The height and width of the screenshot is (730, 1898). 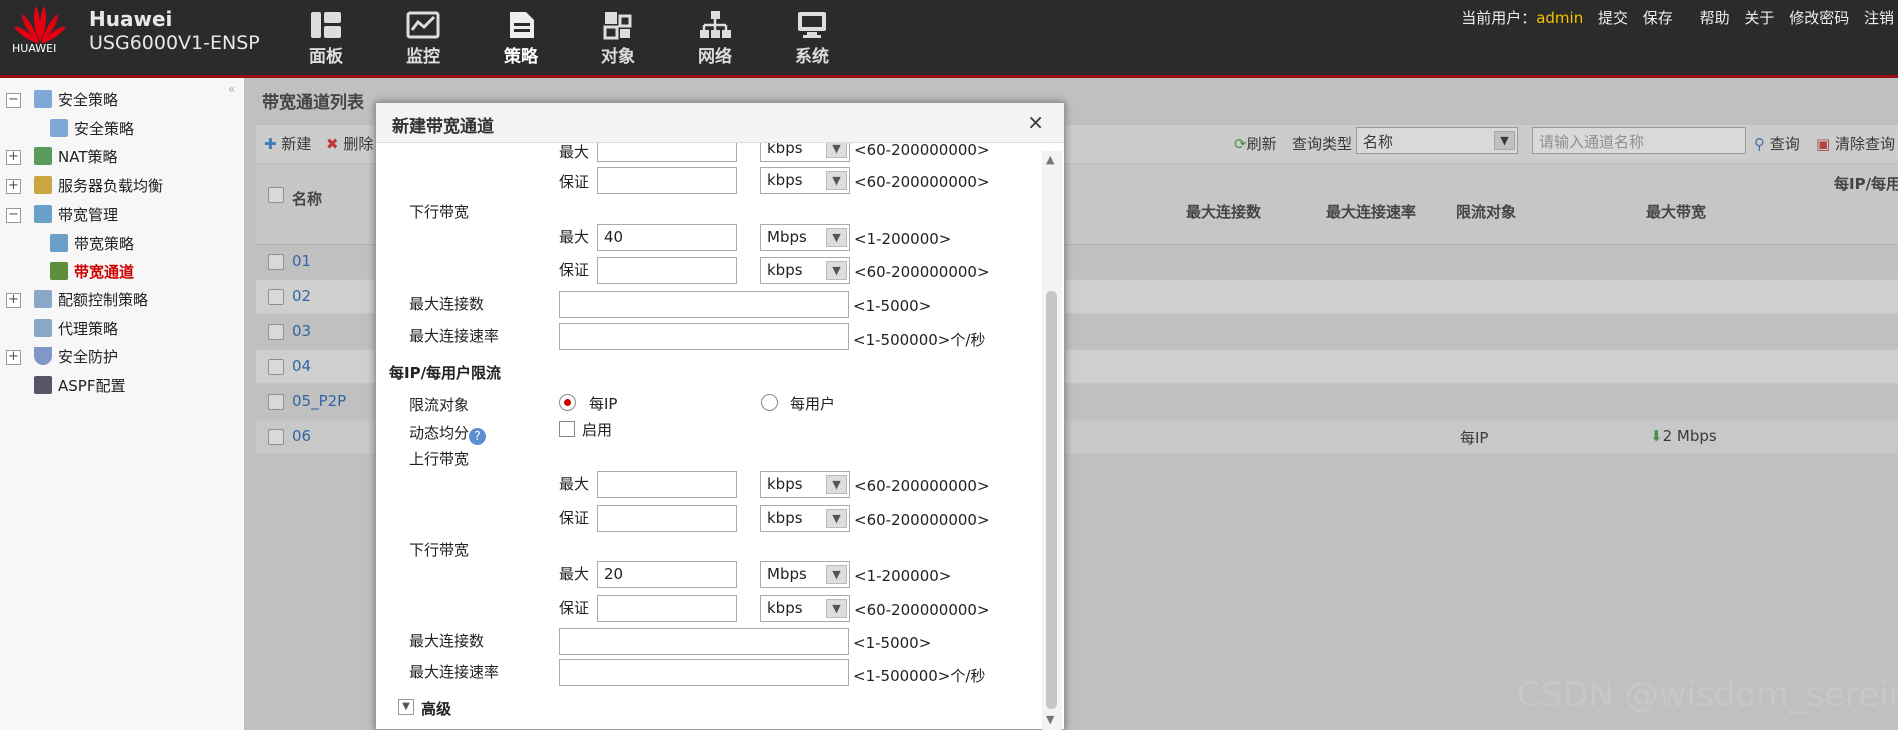 What do you see at coordinates (43, 299) in the screenshot?
I see `quota-icon` at bounding box center [43, 299].